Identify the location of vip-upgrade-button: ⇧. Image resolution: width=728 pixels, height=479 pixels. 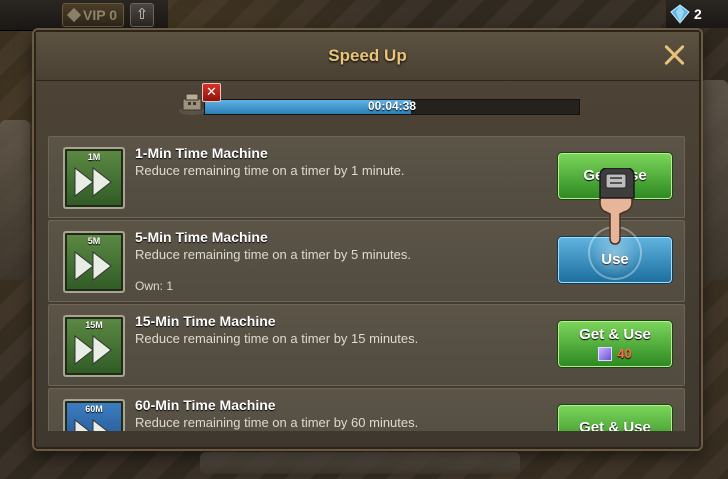
(142, 15).